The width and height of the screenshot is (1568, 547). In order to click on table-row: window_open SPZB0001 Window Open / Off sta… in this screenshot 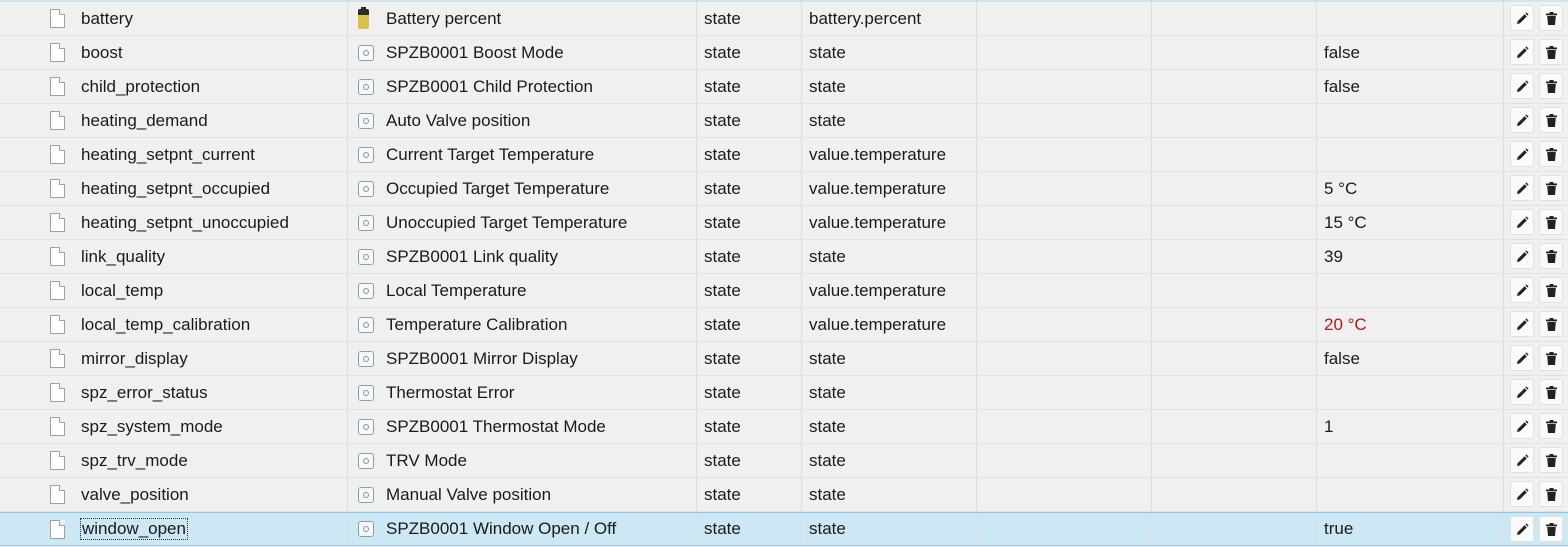, I will do `click(784, 529)`.